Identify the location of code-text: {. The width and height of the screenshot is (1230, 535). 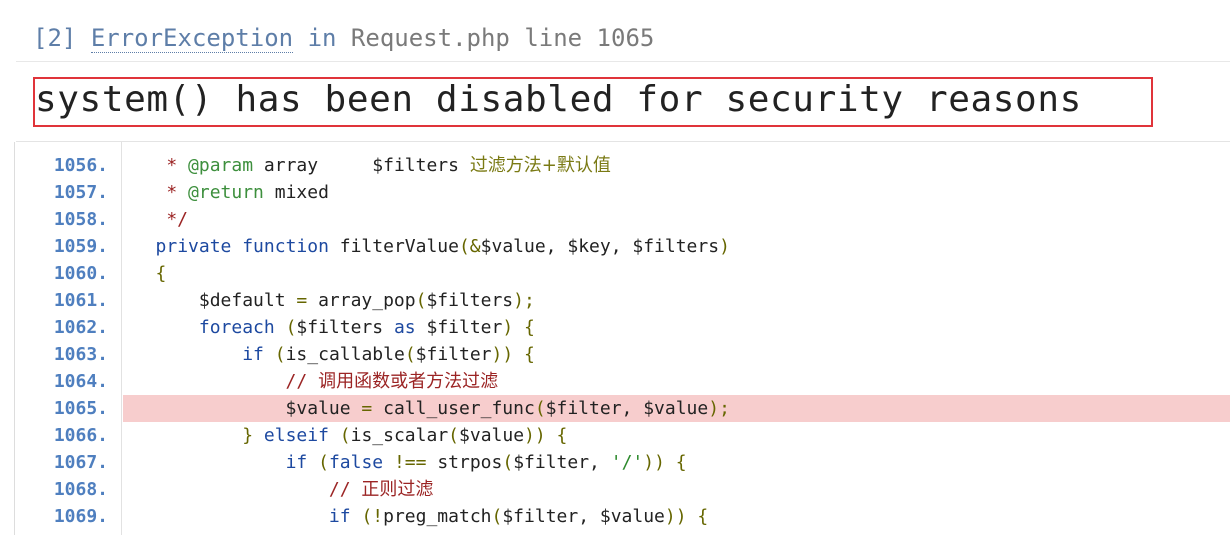
(161, 273).